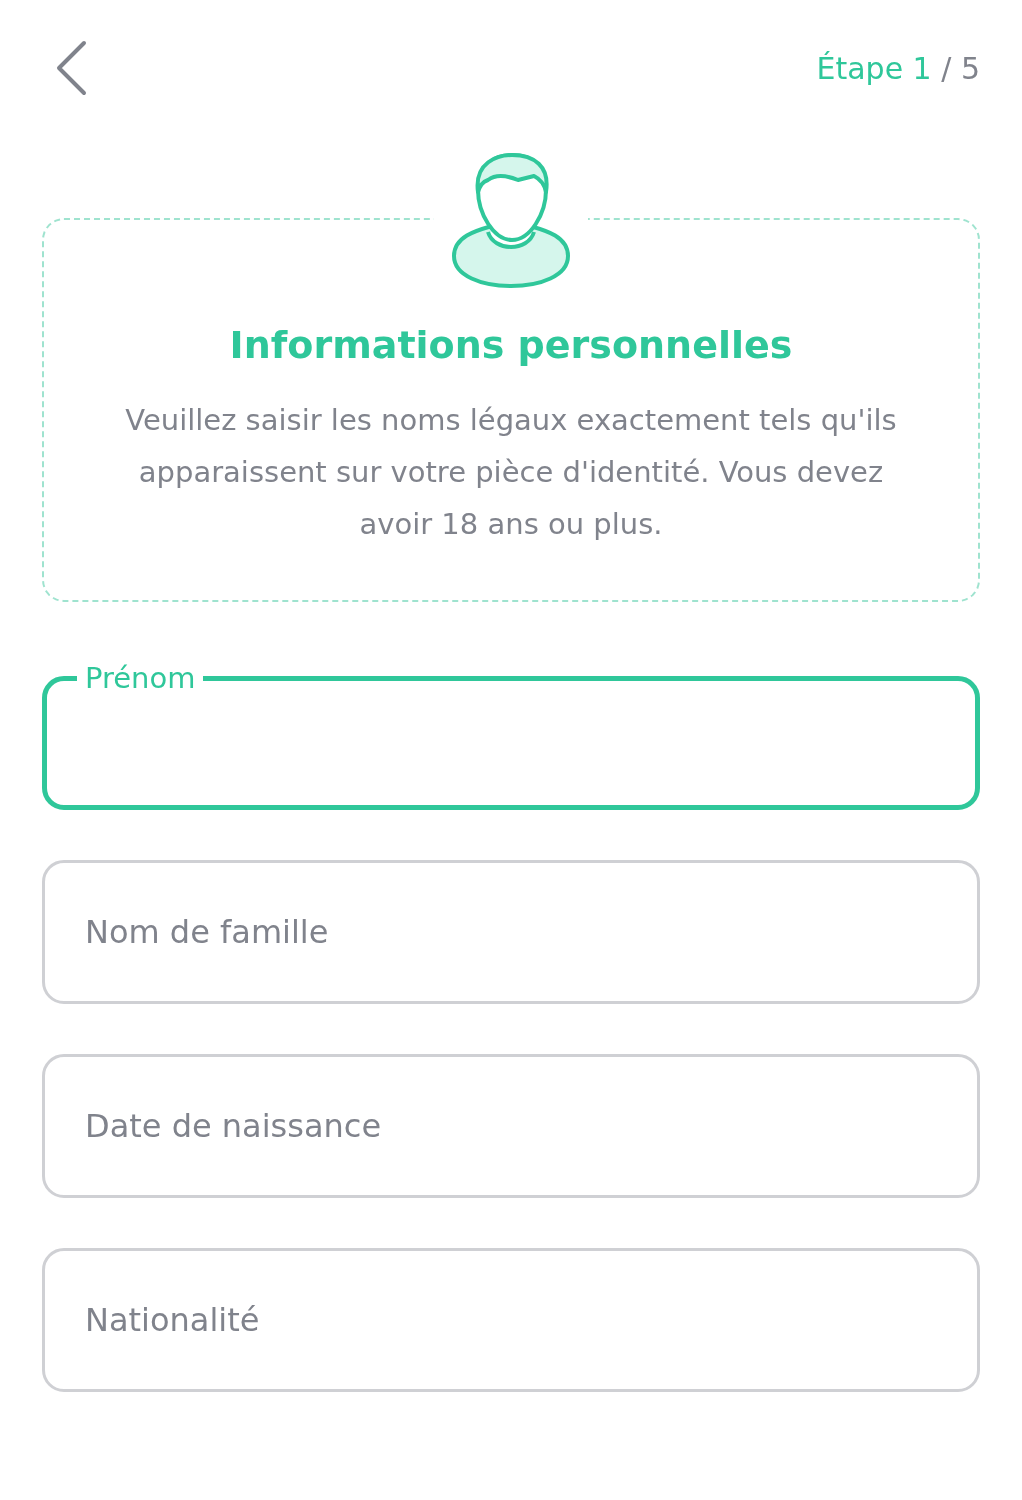 This screenshot has height=1500, width=1022. I want to click on text-field: Nationalité, so click(511, 1320).